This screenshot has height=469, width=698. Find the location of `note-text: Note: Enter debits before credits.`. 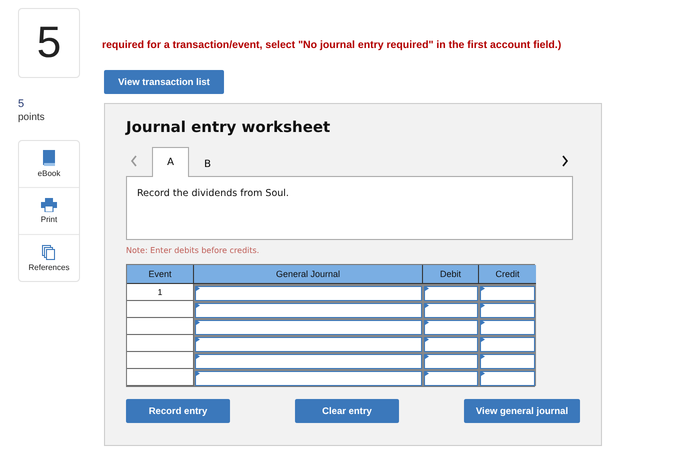

note-text: Note: Enter debits before credits. is located at coordinates (193, 250).